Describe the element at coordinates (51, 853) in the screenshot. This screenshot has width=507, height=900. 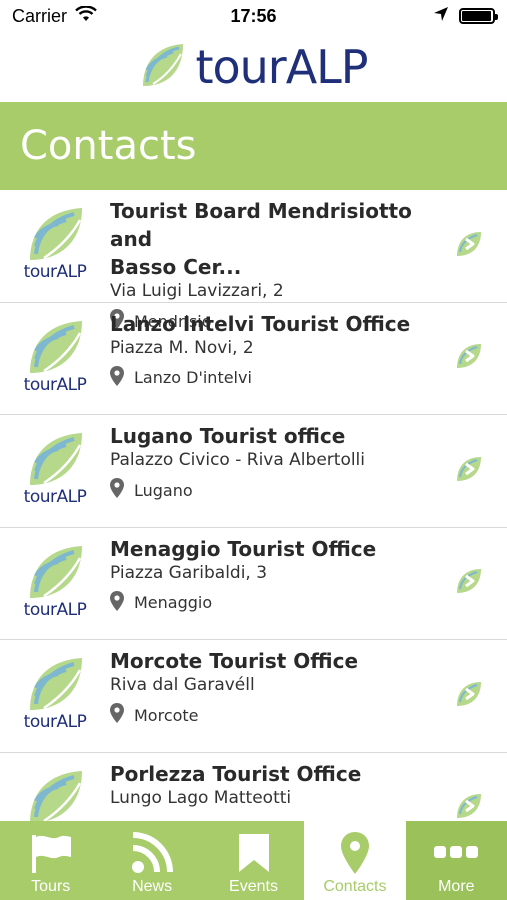
I see `flag-icon` at that location.